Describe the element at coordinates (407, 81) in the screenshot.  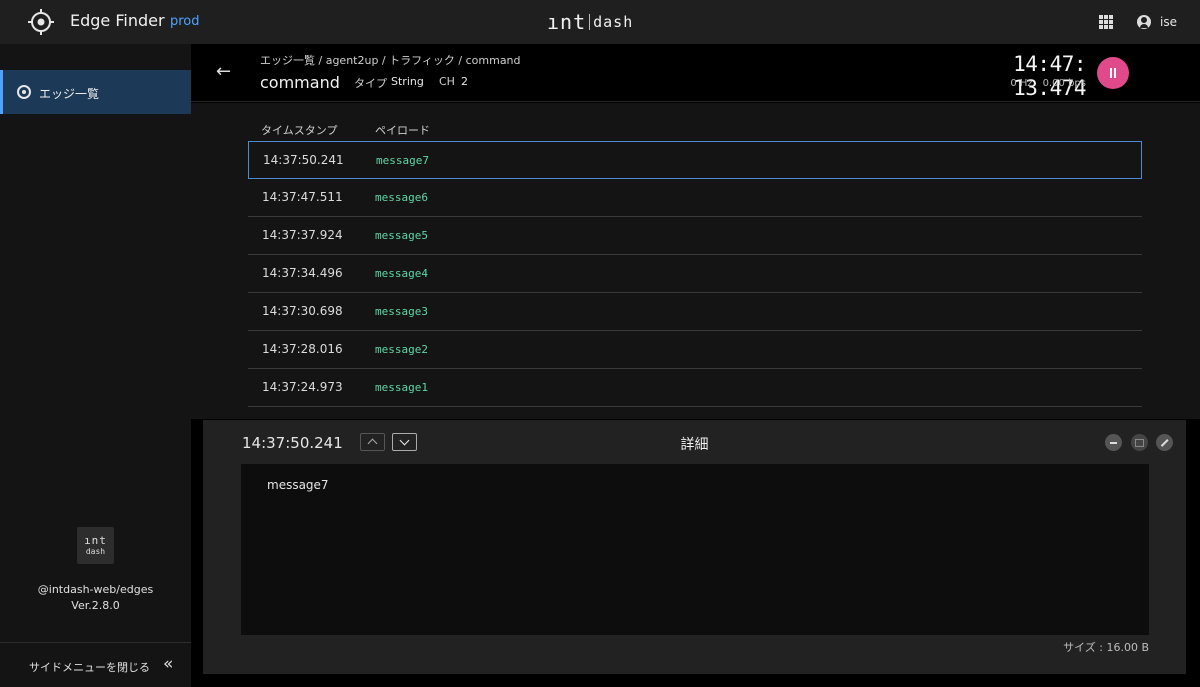
I see `type-value: String` at that location.